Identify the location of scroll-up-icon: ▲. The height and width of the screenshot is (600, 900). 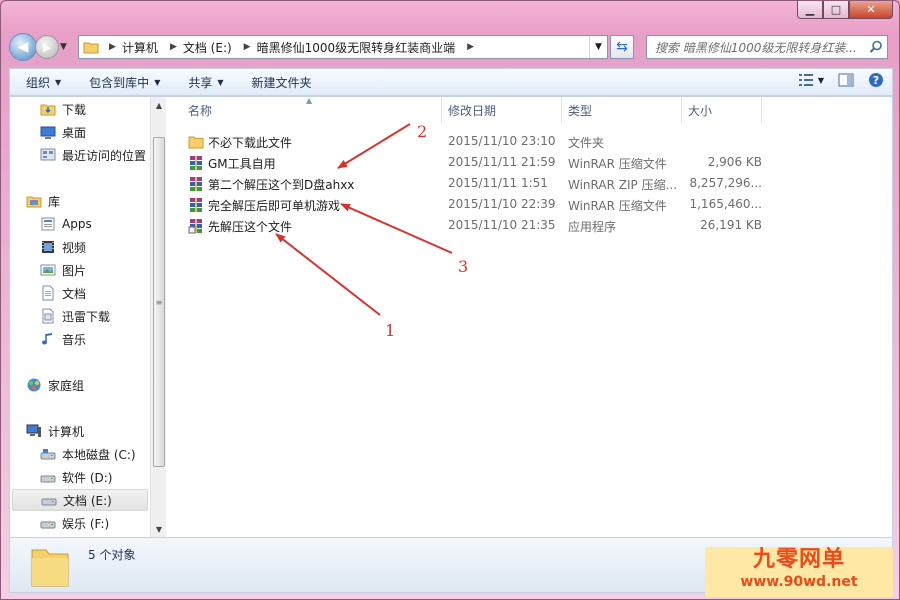
(159, 105).